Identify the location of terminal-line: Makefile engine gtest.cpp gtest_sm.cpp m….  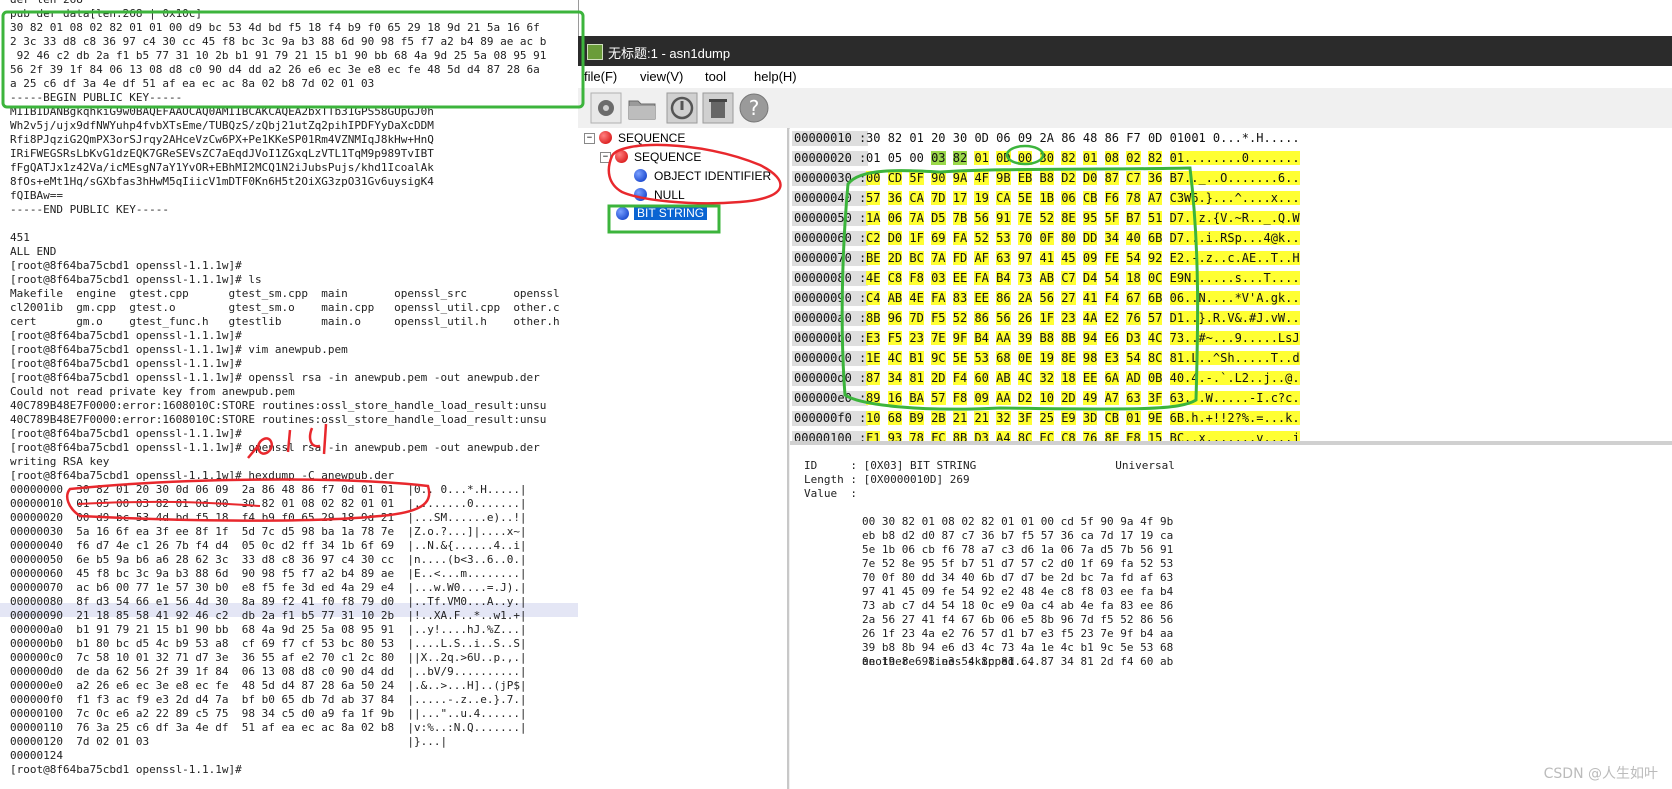
(285, 293).